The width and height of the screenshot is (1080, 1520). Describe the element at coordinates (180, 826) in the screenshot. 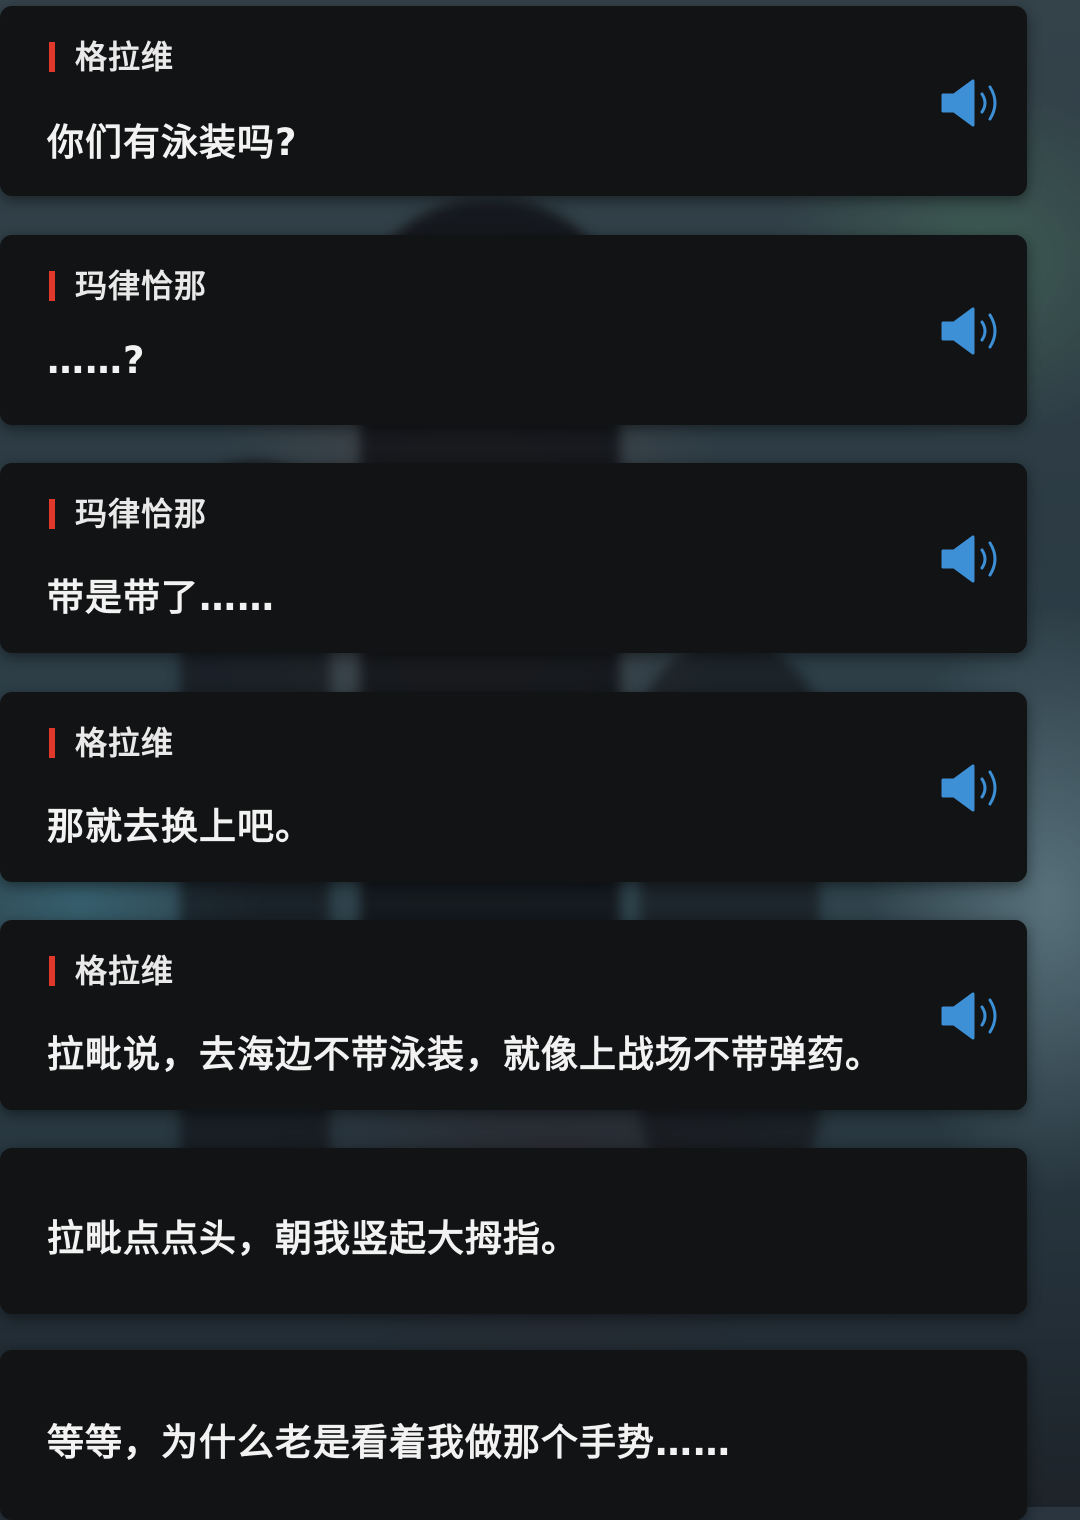

I see `dialogue-text: 那就去换上吧。` at that location.